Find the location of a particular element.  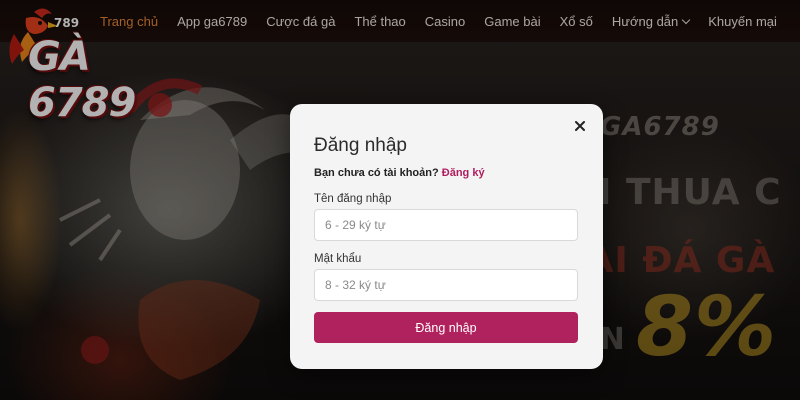

login-button: Đăng nhập is located at coordinates (446, 327).